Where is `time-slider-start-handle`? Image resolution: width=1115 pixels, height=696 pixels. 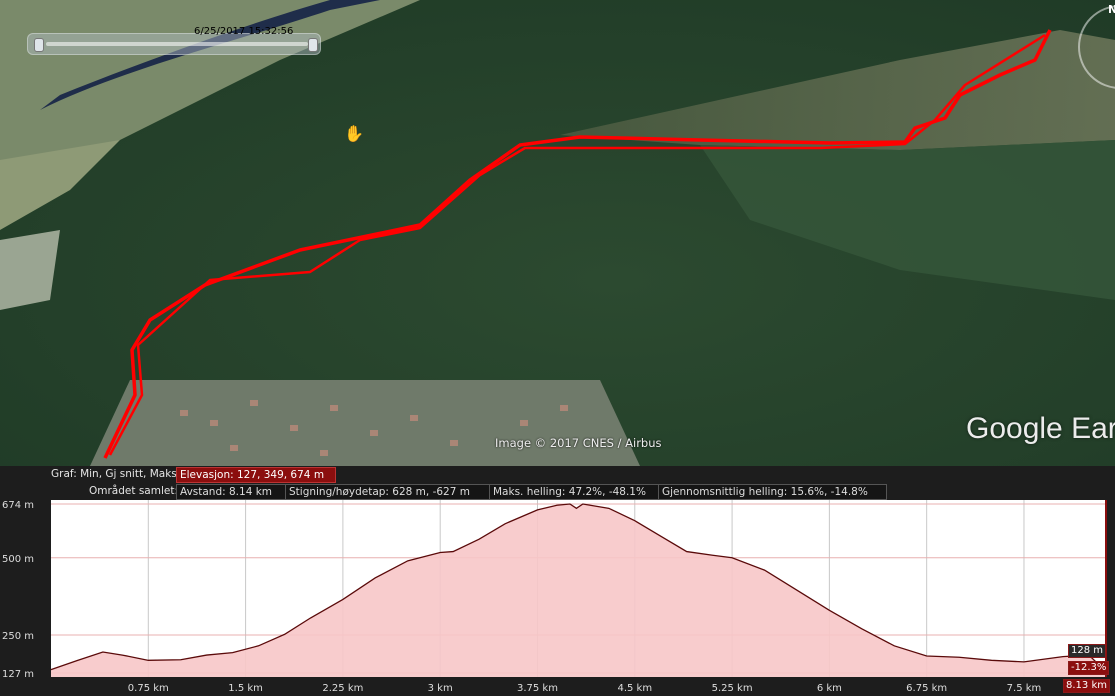
time-slider-start-handle is located at coordinates (39, 45).